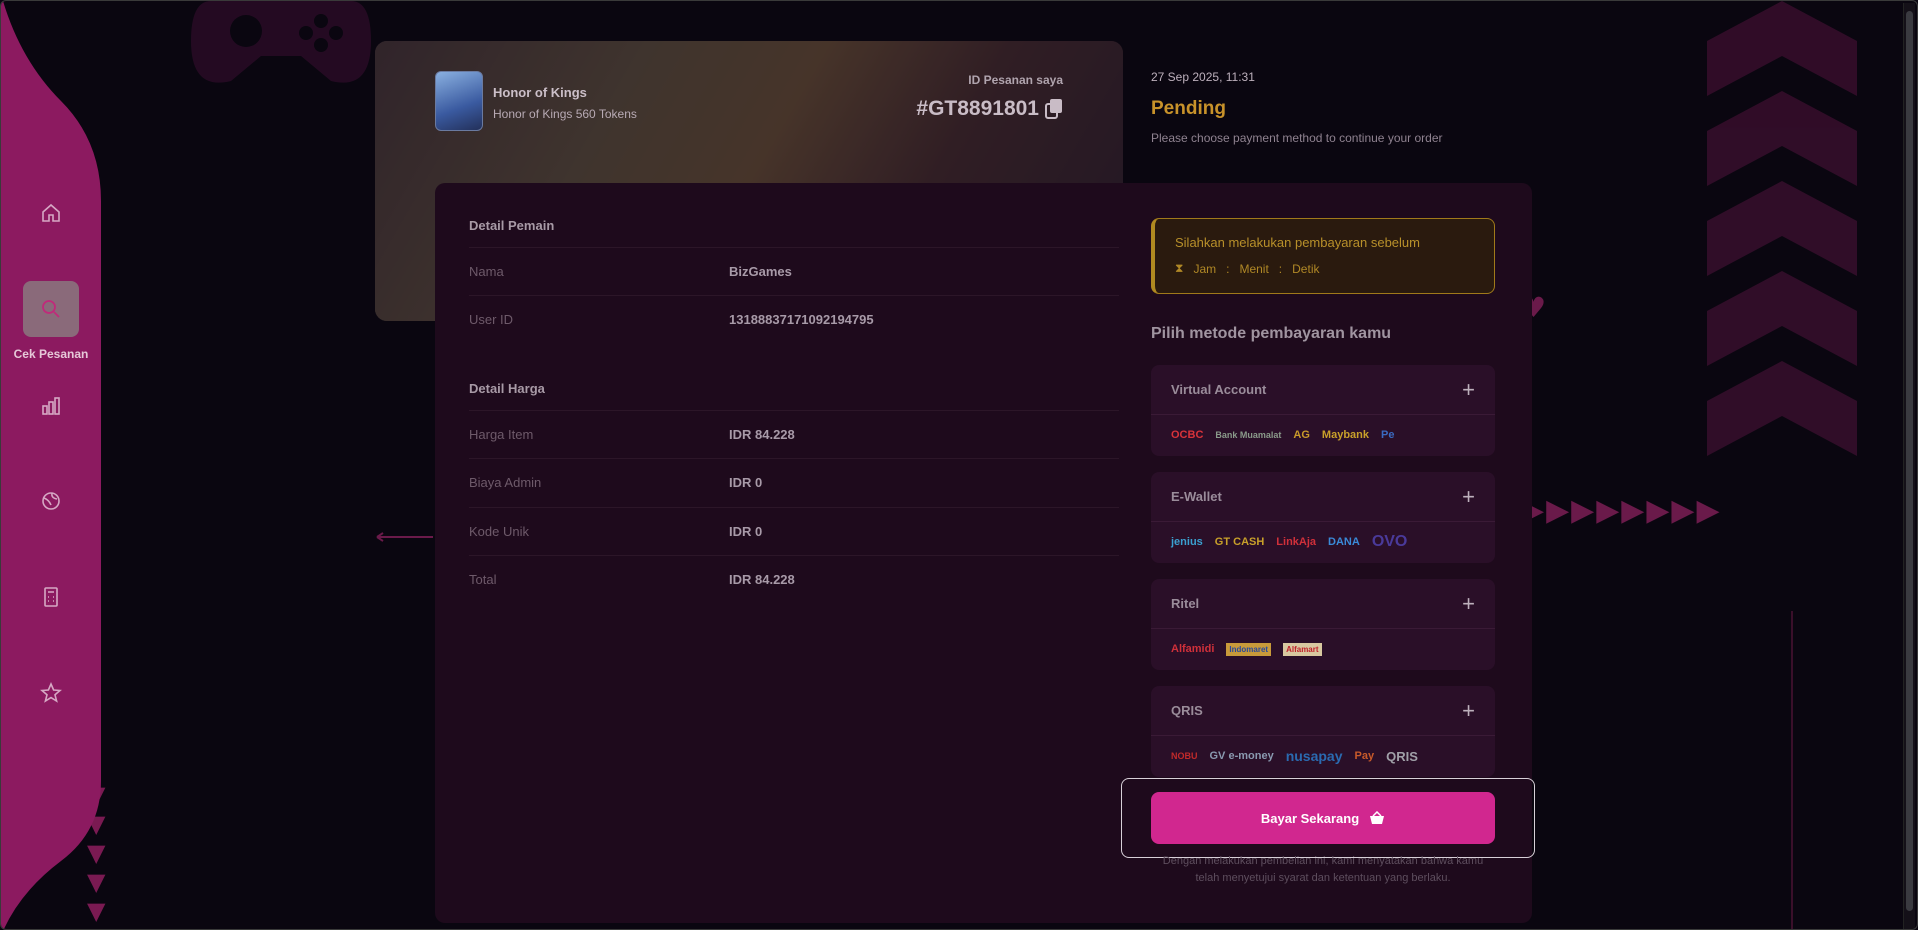 This screenshot has height=930, width=1918. Describe the element at coordinates (540, 92) in the screenshot. I see `game-name: Honor of Kings` at that location.